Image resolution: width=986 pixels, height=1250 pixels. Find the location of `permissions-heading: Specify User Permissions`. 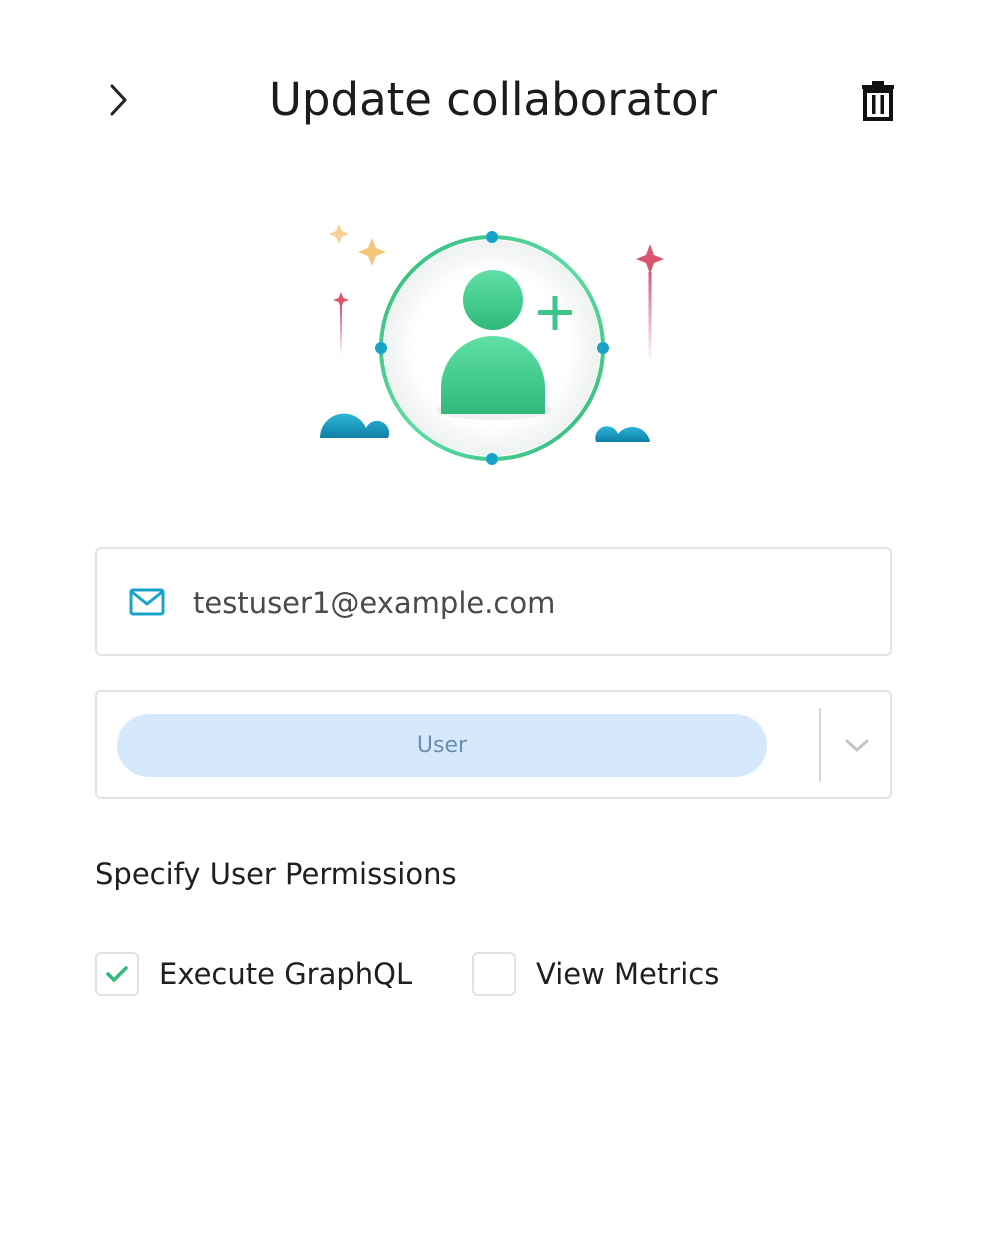

permissions-heading: Specify User Permissions is located at coordinates (276, 874).